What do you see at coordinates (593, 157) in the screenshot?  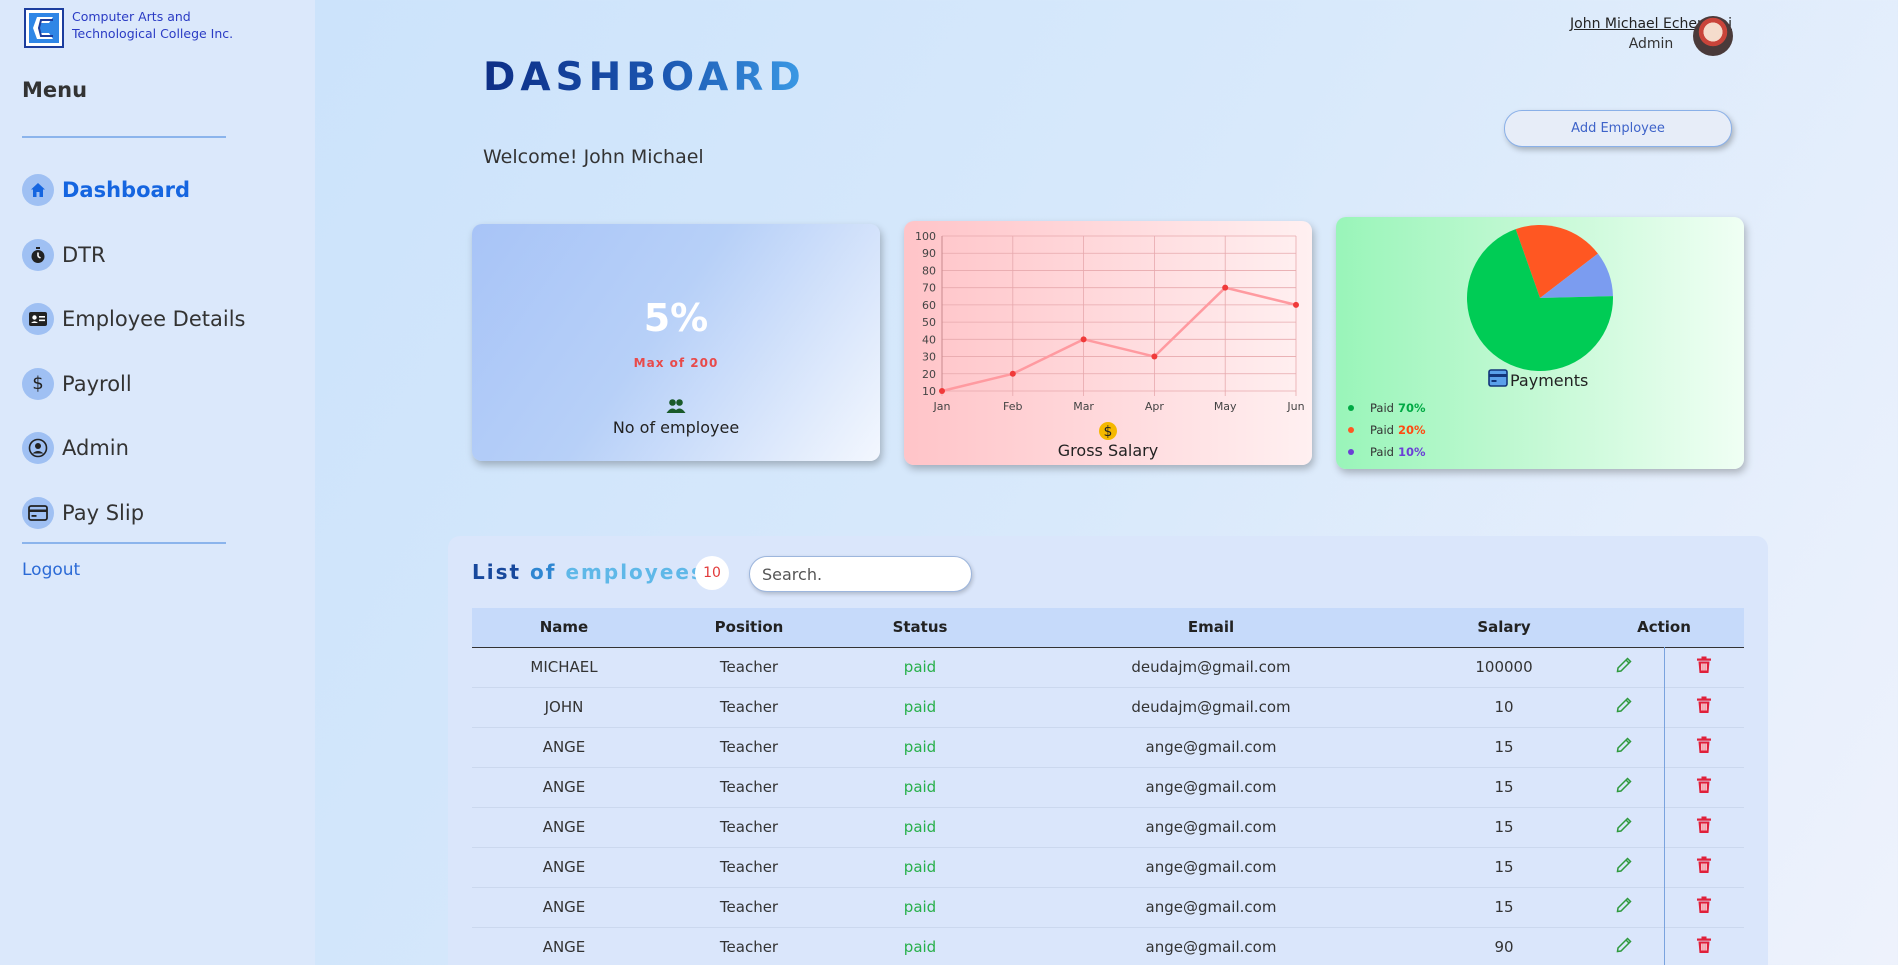 I see `welcome-message: Welcome! John Michael` at bounding box center [593, 157].